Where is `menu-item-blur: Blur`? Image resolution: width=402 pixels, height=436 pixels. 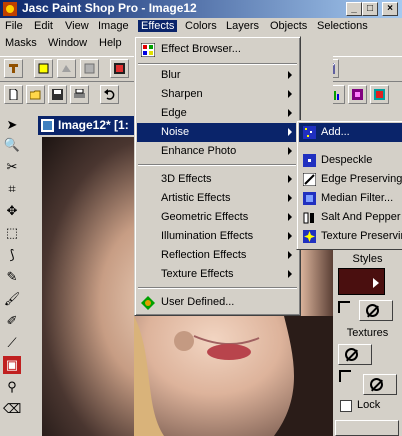 menu-item-blur: Blur is located at coordinates (217, 75).